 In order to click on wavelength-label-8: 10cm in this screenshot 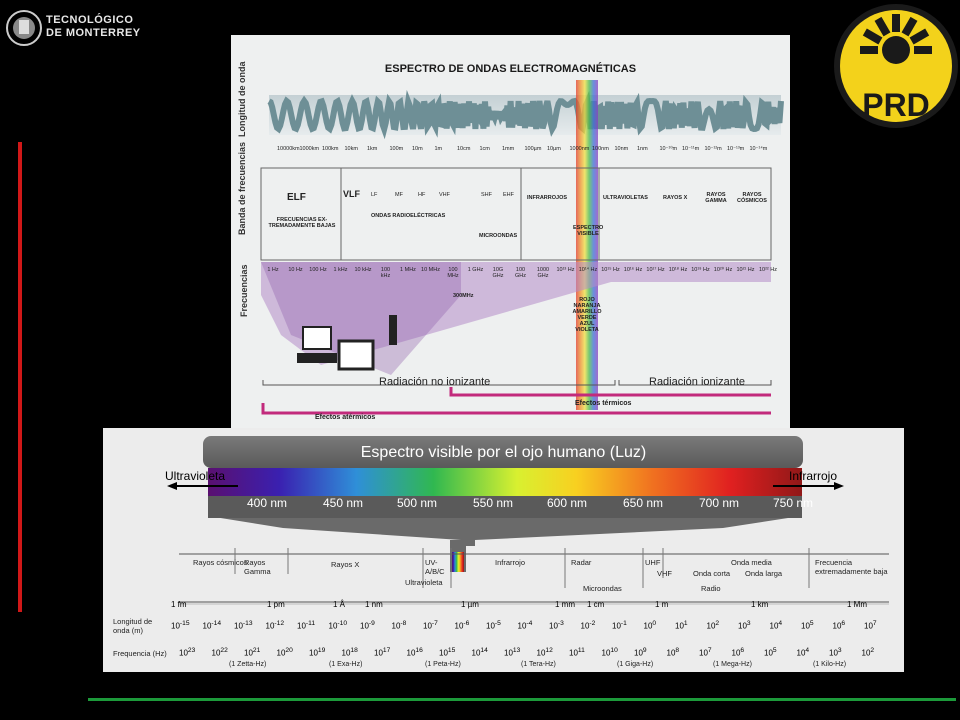, I will do `click(464, 149)`.